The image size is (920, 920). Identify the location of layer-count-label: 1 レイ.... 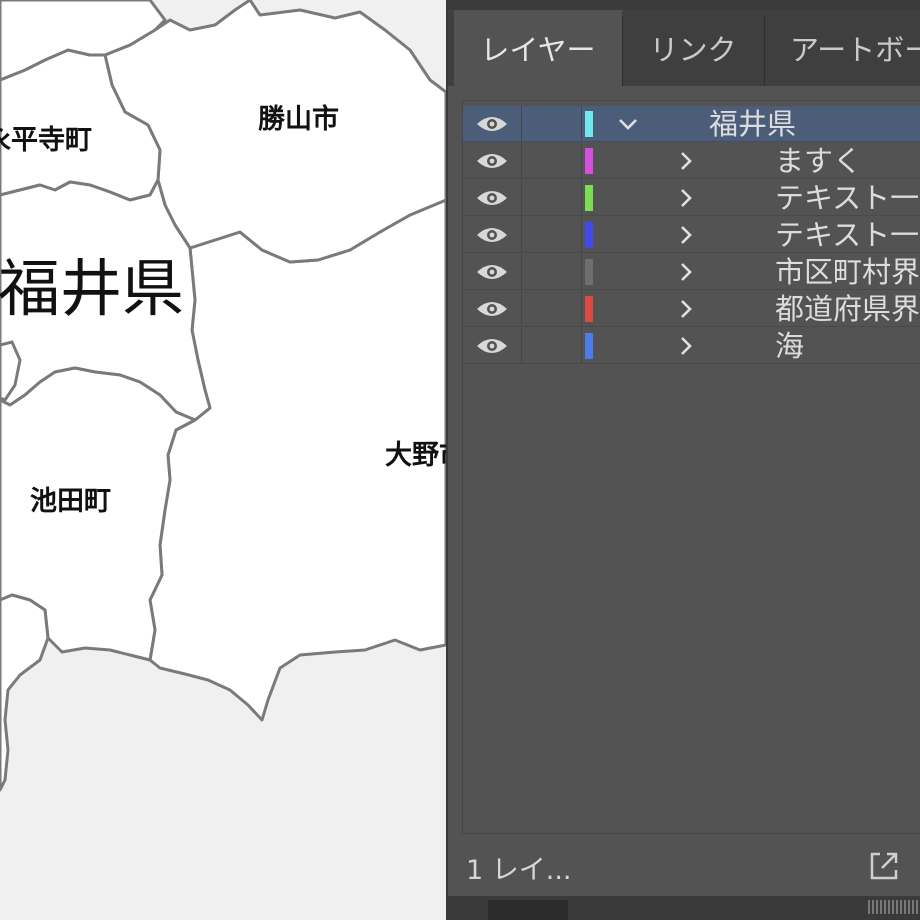
(519, 870).